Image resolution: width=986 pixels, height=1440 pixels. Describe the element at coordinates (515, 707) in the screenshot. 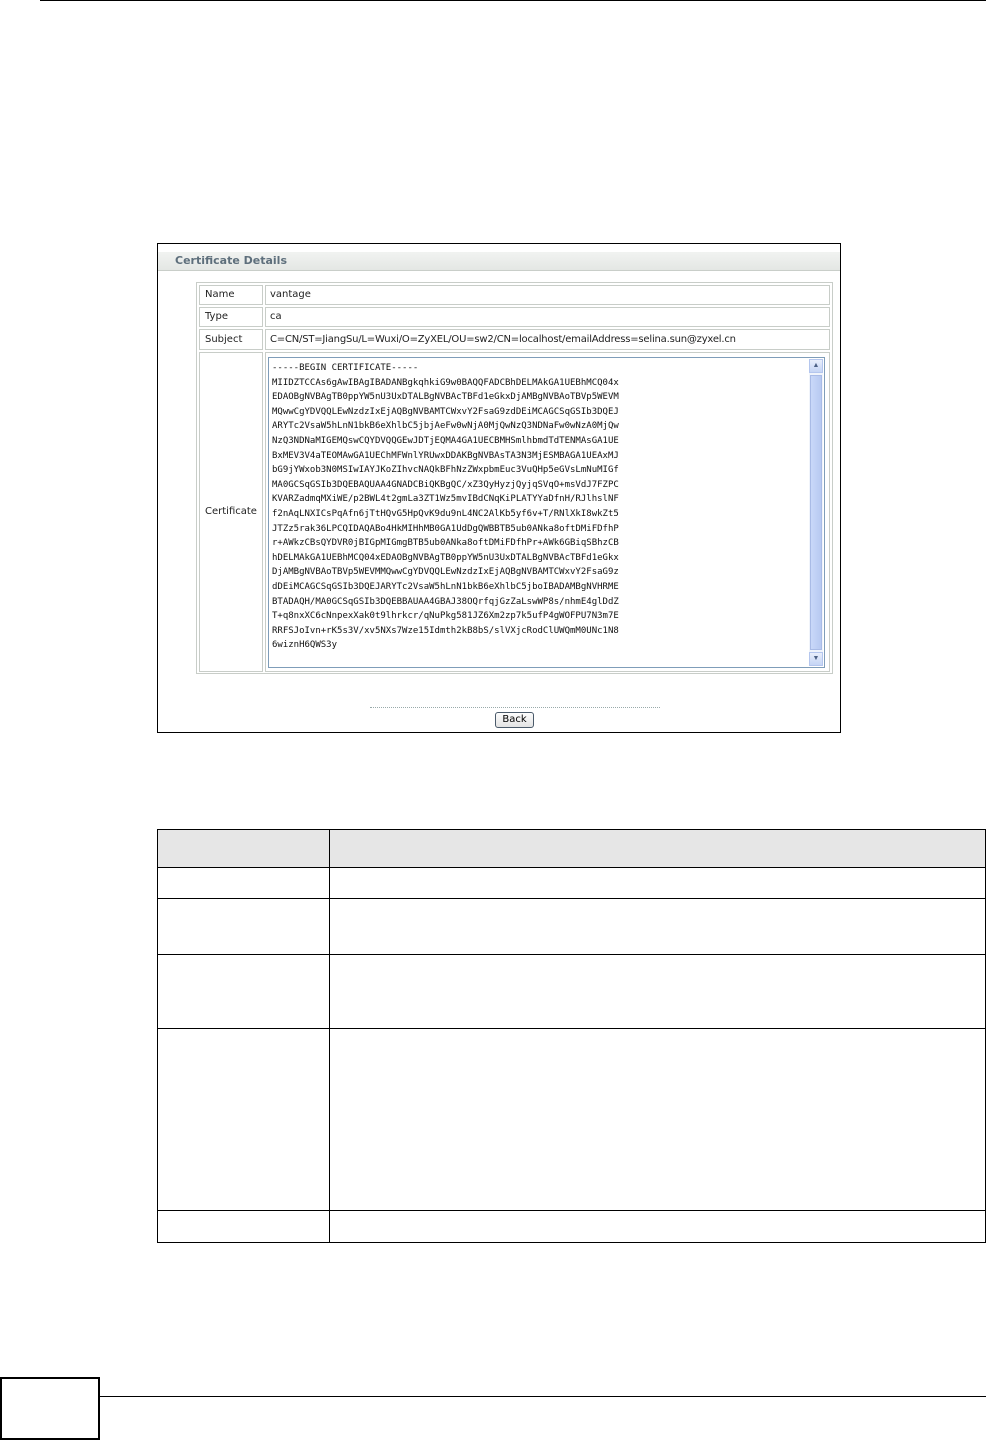

I see `button-divider` at that location.